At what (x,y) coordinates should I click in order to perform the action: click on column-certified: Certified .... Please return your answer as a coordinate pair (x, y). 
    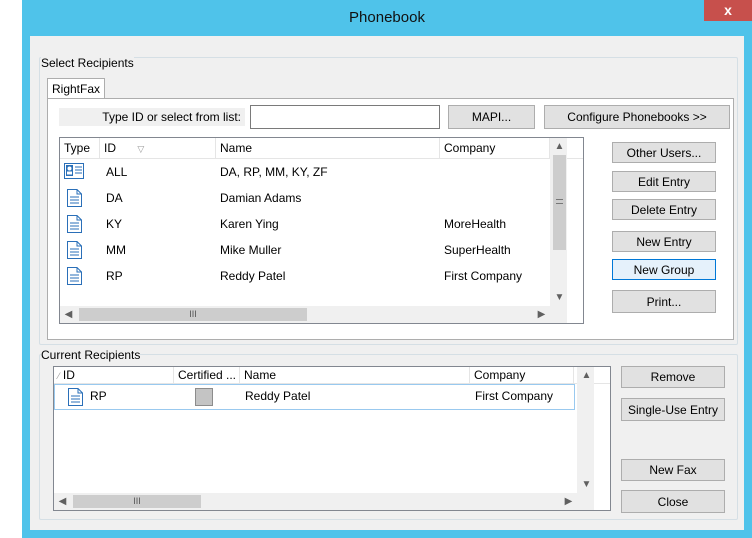
    Looking at the image, I should click on (207, 375).